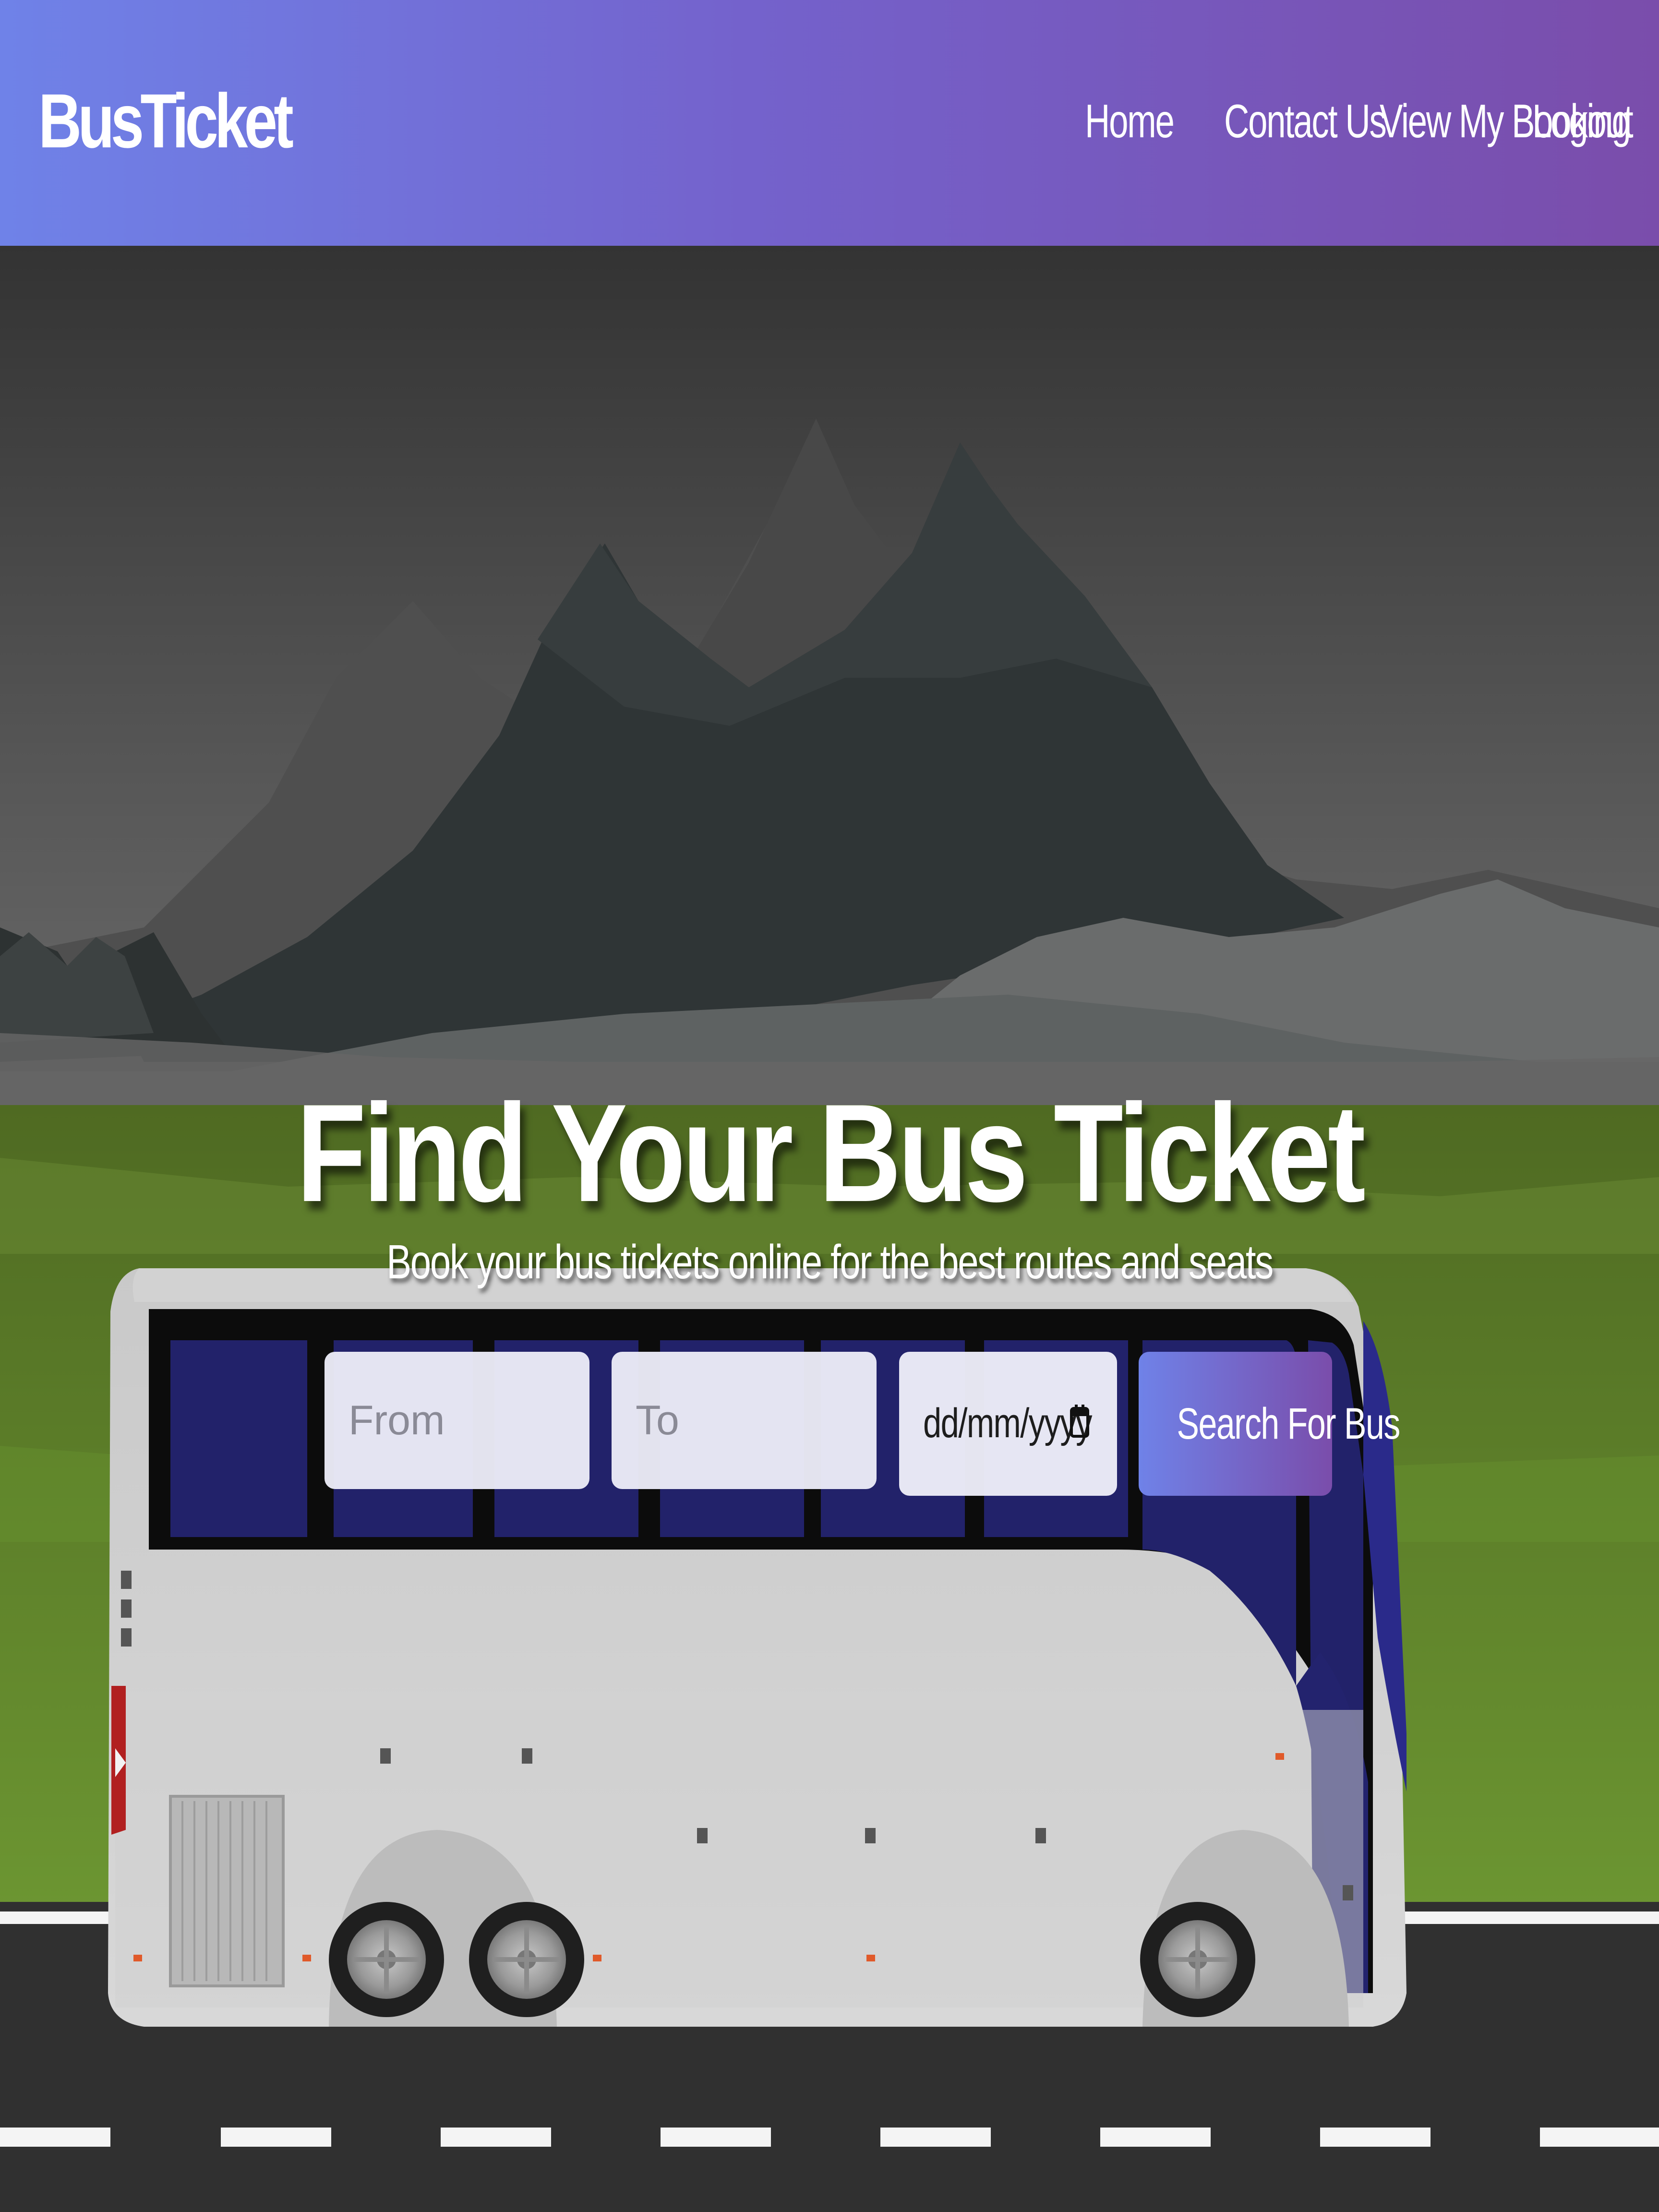 The image size is (1659, 2212). I want to click on hero-title: Find Your Bus Ticket, so click(831, 1153).